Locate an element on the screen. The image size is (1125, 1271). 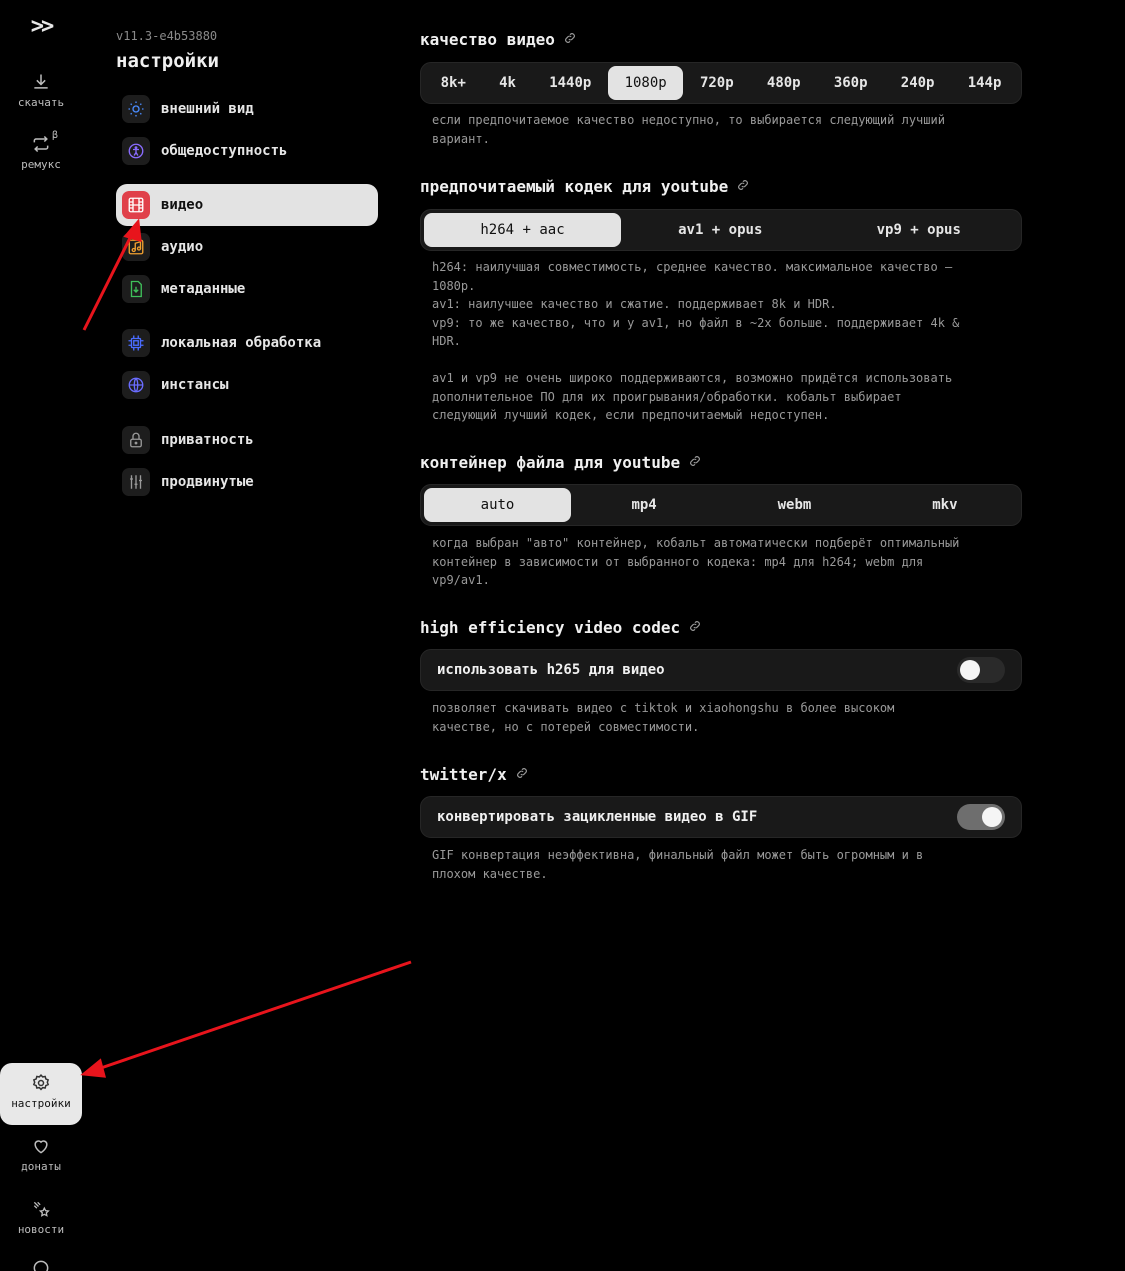
nav-label: продвинутые is located at coordinates (207, 482).